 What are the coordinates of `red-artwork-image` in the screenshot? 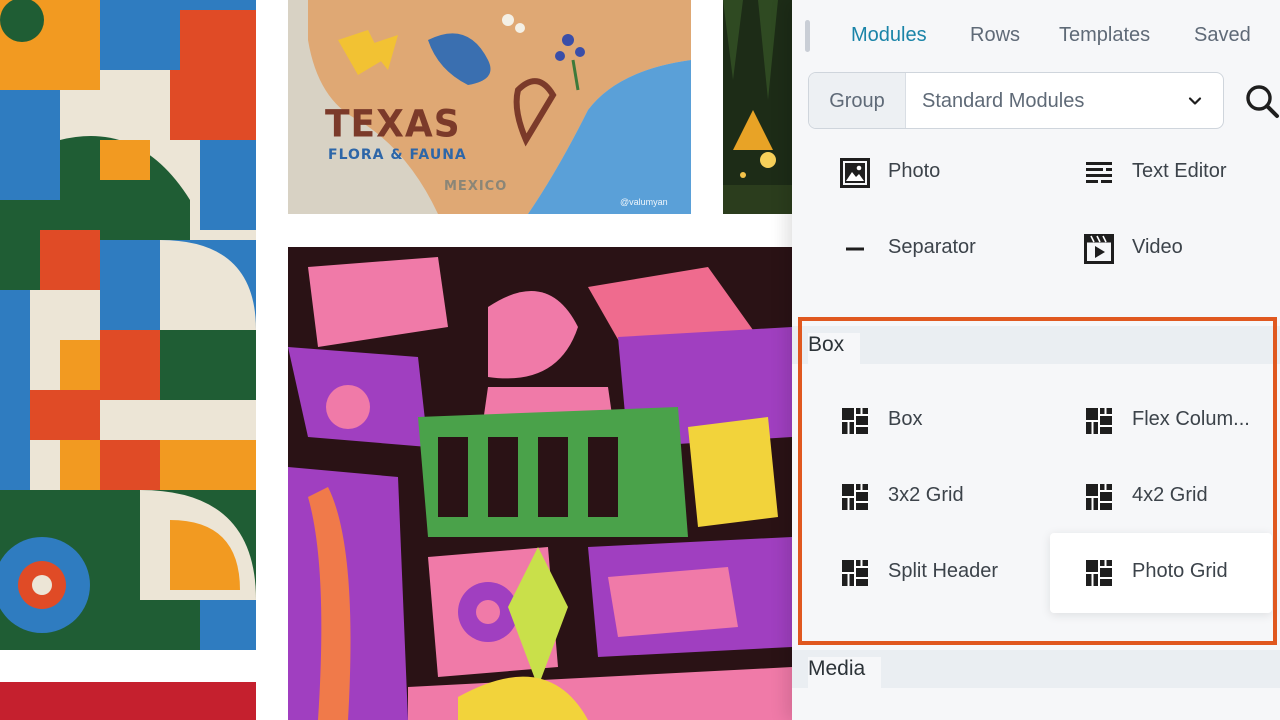 It's located at (128, 701).